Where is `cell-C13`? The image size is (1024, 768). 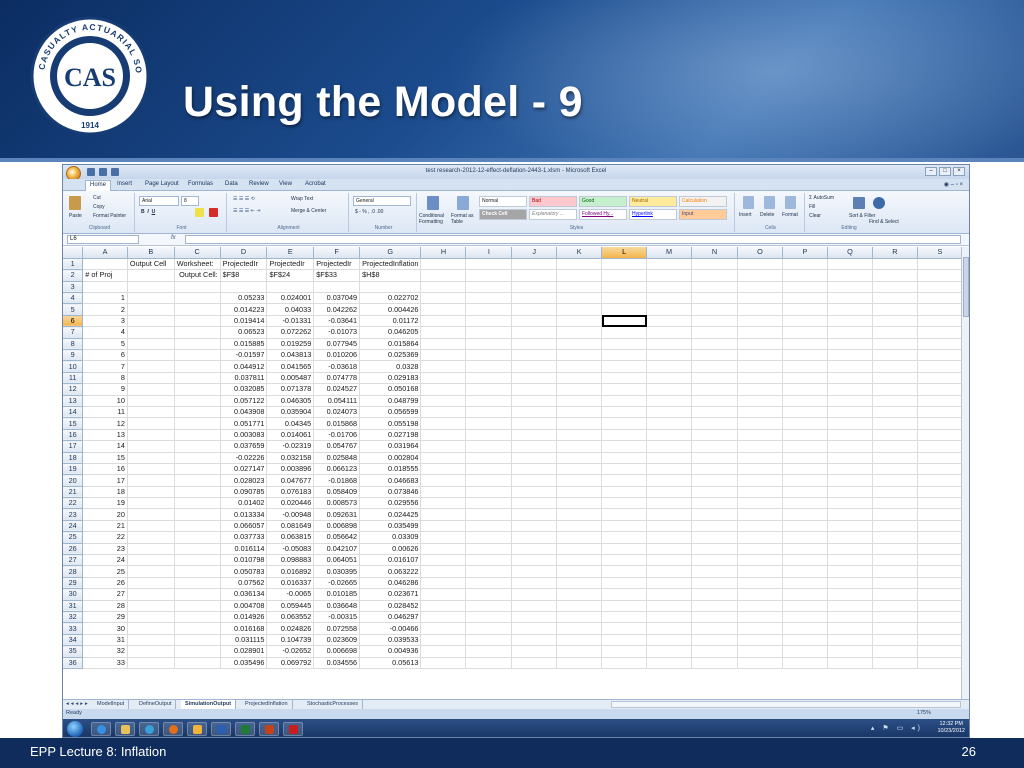 cell-C13 is located at coordinates (197, 401).